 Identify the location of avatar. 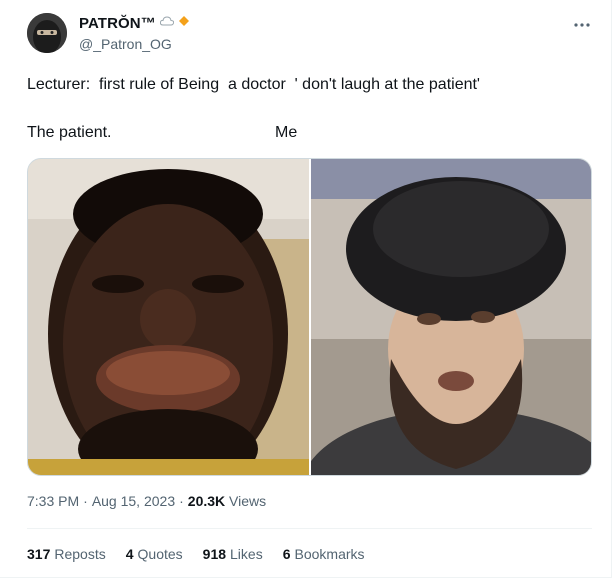
(47, 33).